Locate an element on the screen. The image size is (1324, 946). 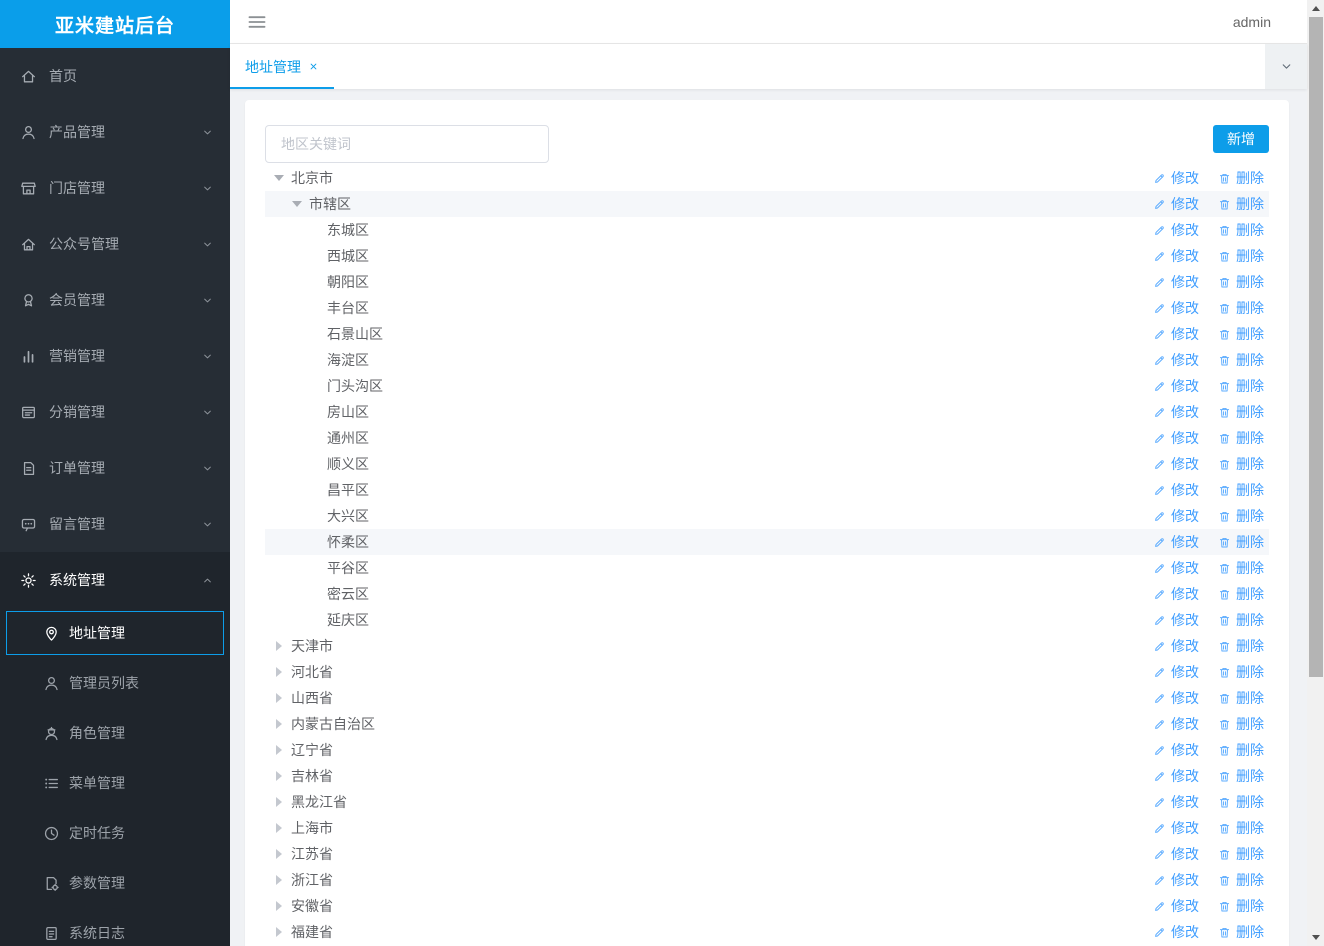
tree-row: 北京市 修改 删除 is located at coordinates (767, 178).